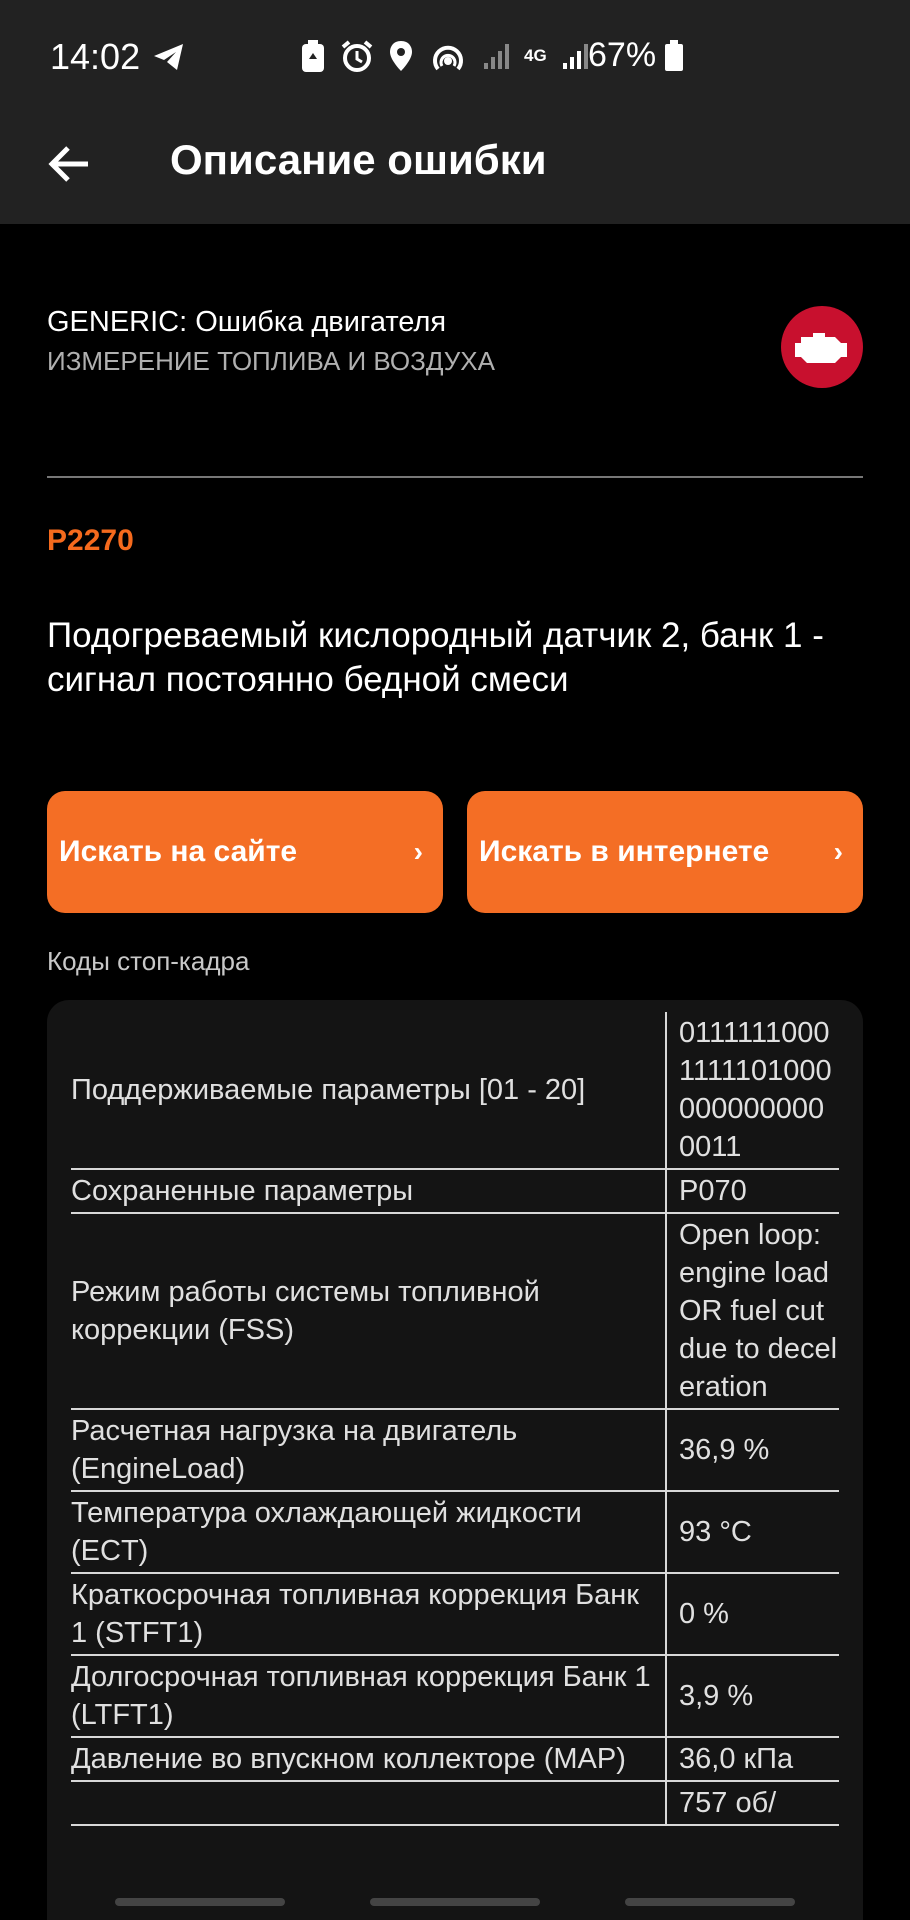 Image resolution: width=910 pixels, height=1920 pixels. I want to click on status-icons: 4G, so click(444, 56).